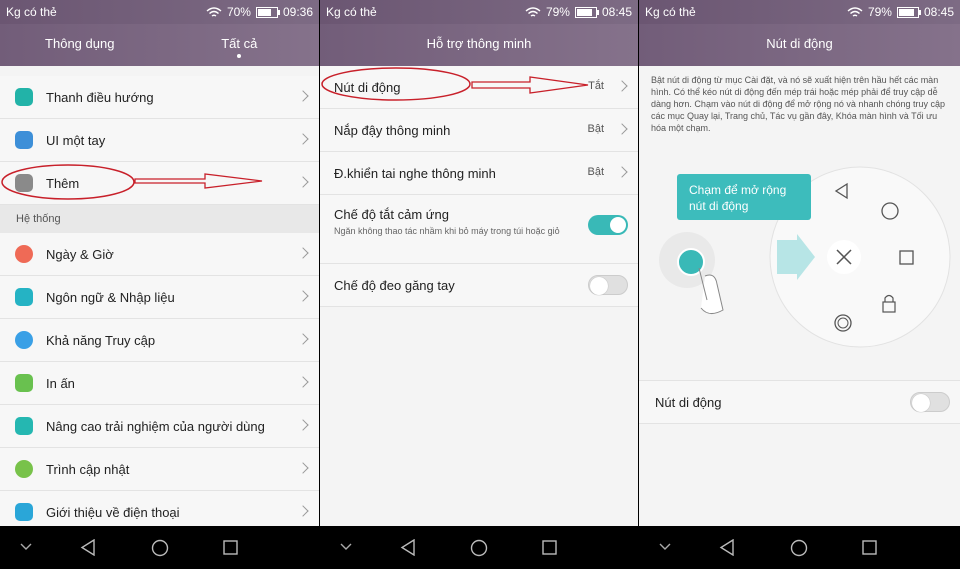 The height and width of the screenshot is (569, 960). I want to click on row-label: Trình cập nhật, so click(88, 469).